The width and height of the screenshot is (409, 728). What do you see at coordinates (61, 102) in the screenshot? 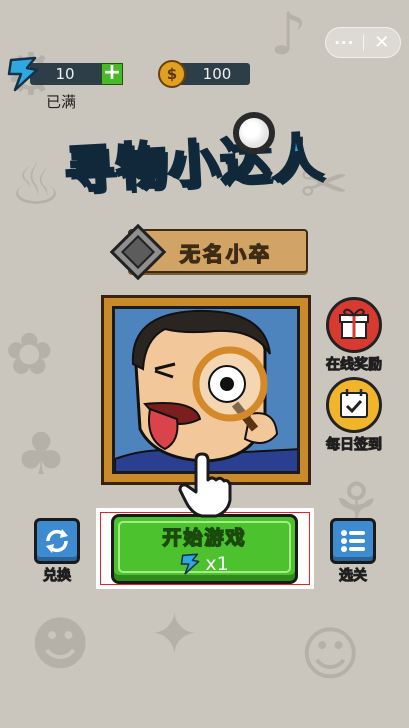
I see `energy-status: 已满` at bounding box center [61, 102].